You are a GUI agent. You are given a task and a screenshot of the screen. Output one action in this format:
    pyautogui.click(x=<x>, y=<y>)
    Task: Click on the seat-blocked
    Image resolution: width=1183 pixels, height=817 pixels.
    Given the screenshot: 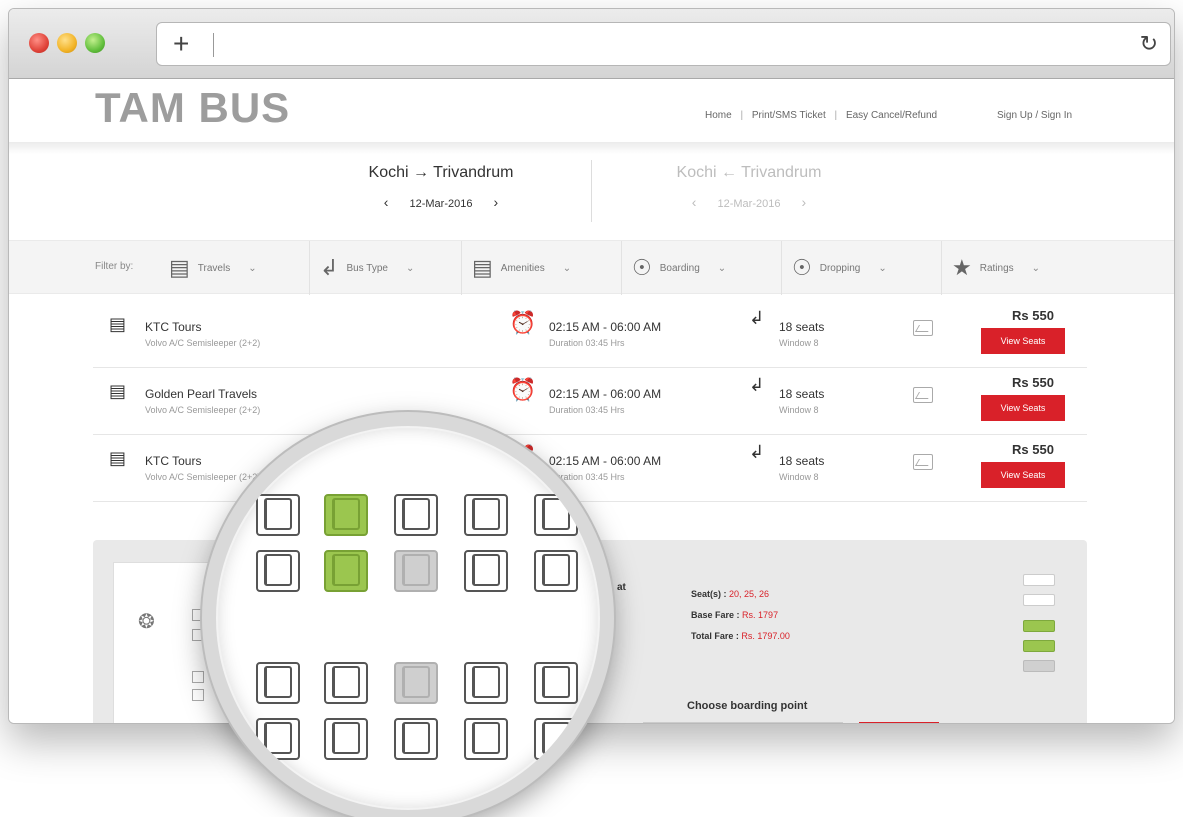 What is the action you would take?
    pyautogui.click(x=416, y=683)
    